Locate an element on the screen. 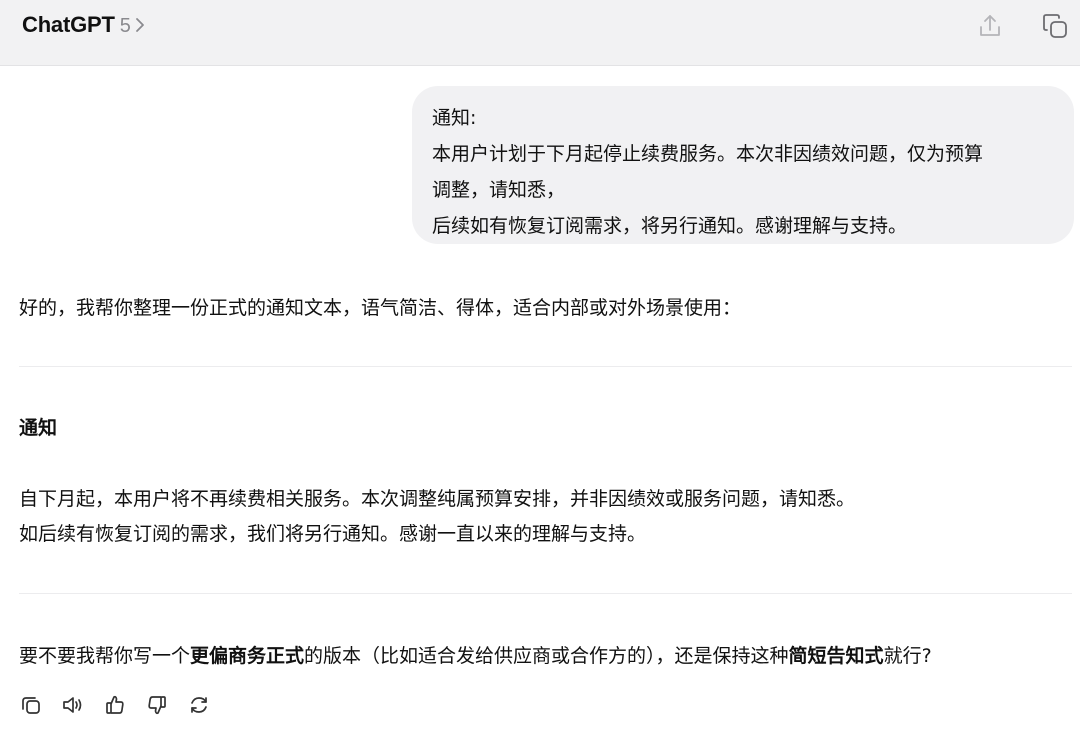  copy-icon is located at coordinates (31, 705).